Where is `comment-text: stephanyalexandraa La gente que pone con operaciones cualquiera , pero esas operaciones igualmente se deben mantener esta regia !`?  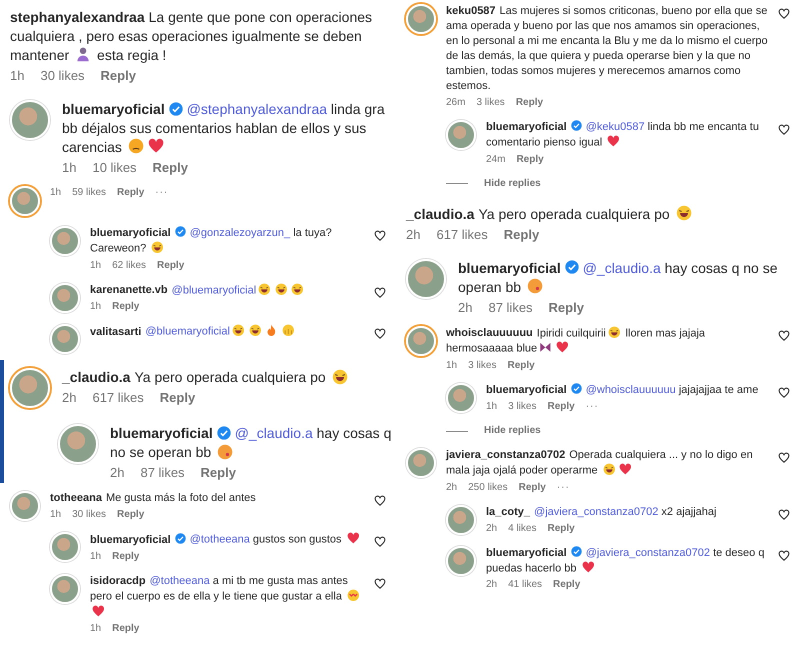 comment-text: stephanyalexandraa La gente que pone con operaciones cualquiera , pero esas operaciones igualmente se deben mantener esta regia ! is located at coordinates (192, 36).